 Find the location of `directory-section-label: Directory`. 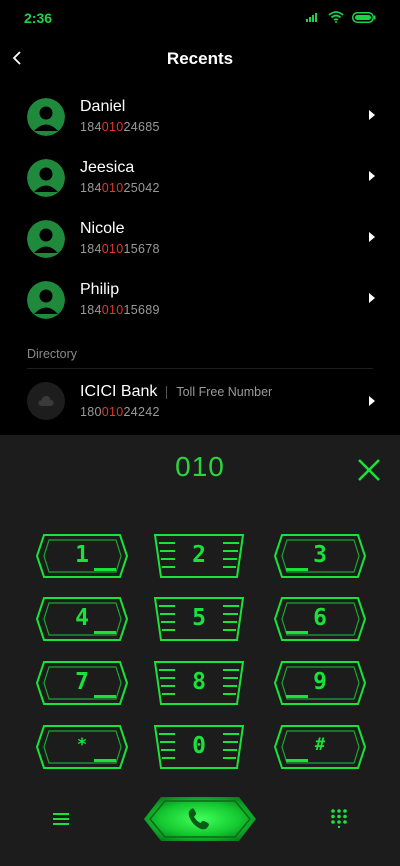

directory-section-label: Directory is located at coordinates (52, 354).